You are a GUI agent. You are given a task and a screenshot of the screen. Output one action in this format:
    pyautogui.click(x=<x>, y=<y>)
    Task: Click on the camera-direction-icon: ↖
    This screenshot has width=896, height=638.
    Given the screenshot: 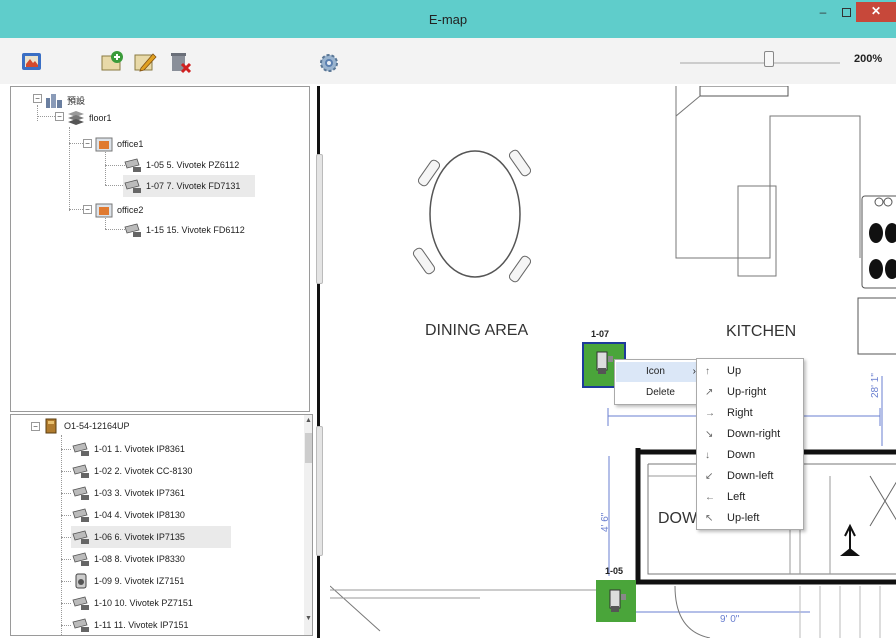 What is the action you would take?
    pyautogui.click(x=709, y=518)
    